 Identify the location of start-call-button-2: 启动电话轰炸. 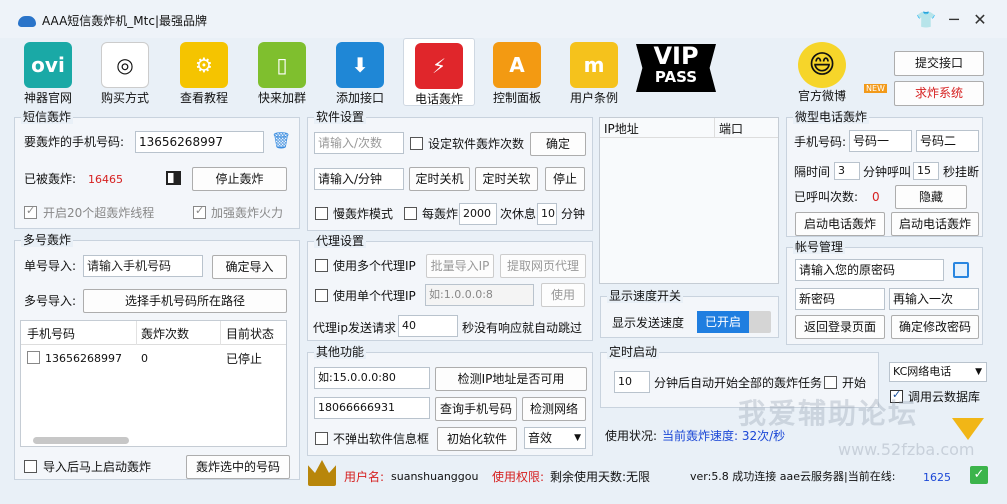
(935, 224).